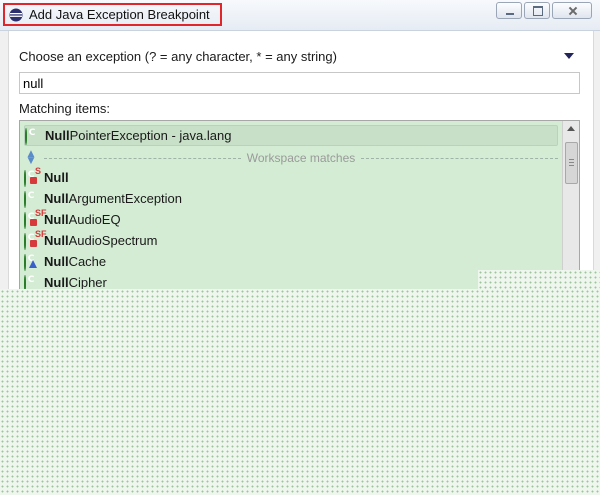 This screenshot has height=495, width=600. Describe the element at coordinates (94, 219) in the screenshot. I see `item-rest: AudioEQ` at that location.